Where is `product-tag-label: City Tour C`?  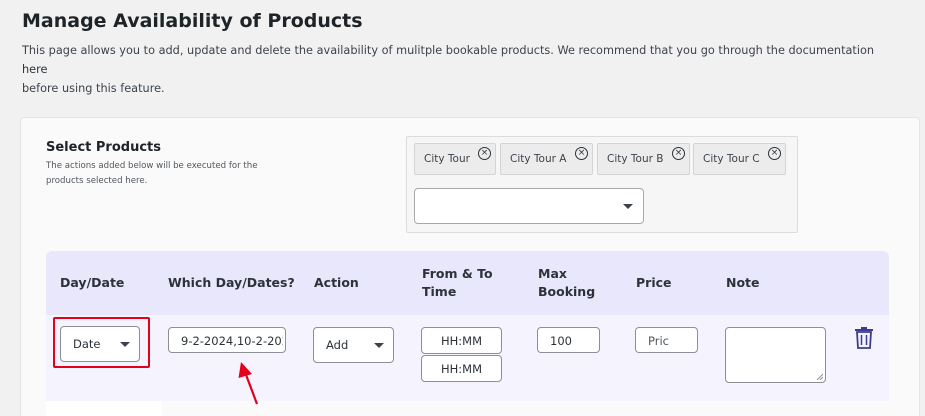 product-tag-label: City Tour C is located at coordinates (731, 159).